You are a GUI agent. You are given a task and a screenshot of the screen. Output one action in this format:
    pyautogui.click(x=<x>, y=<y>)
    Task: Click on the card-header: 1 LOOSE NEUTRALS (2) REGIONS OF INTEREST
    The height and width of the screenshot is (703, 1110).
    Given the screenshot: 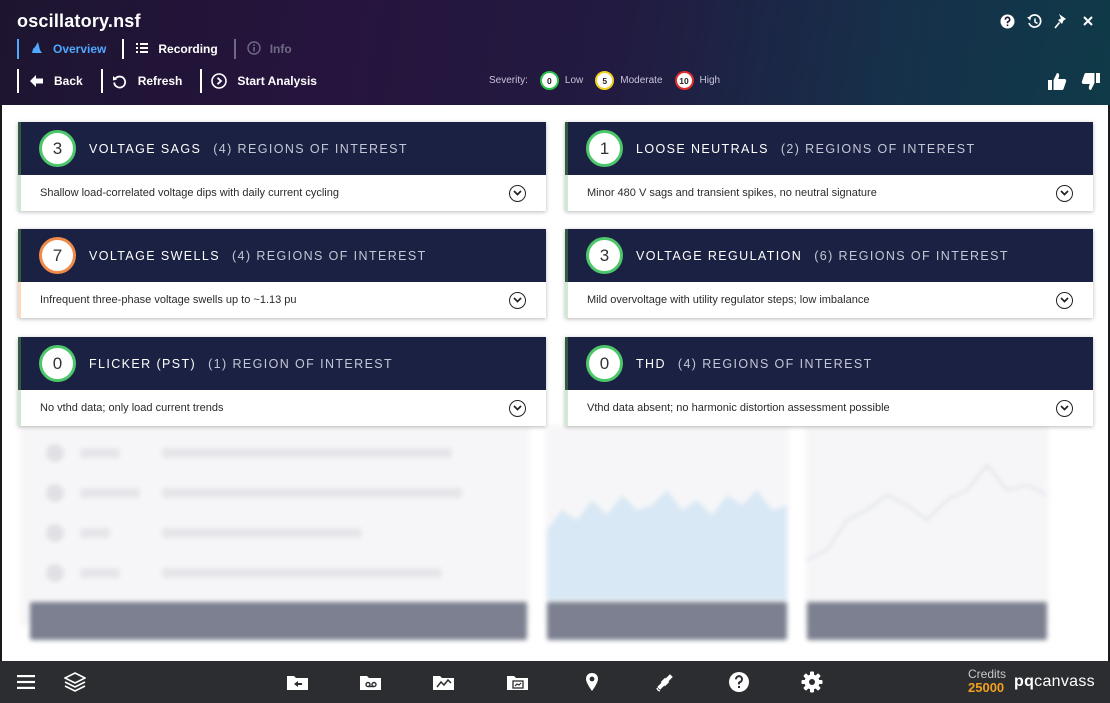 What is the action you would take?
    pyautogui.click(x=830, y=148)
    